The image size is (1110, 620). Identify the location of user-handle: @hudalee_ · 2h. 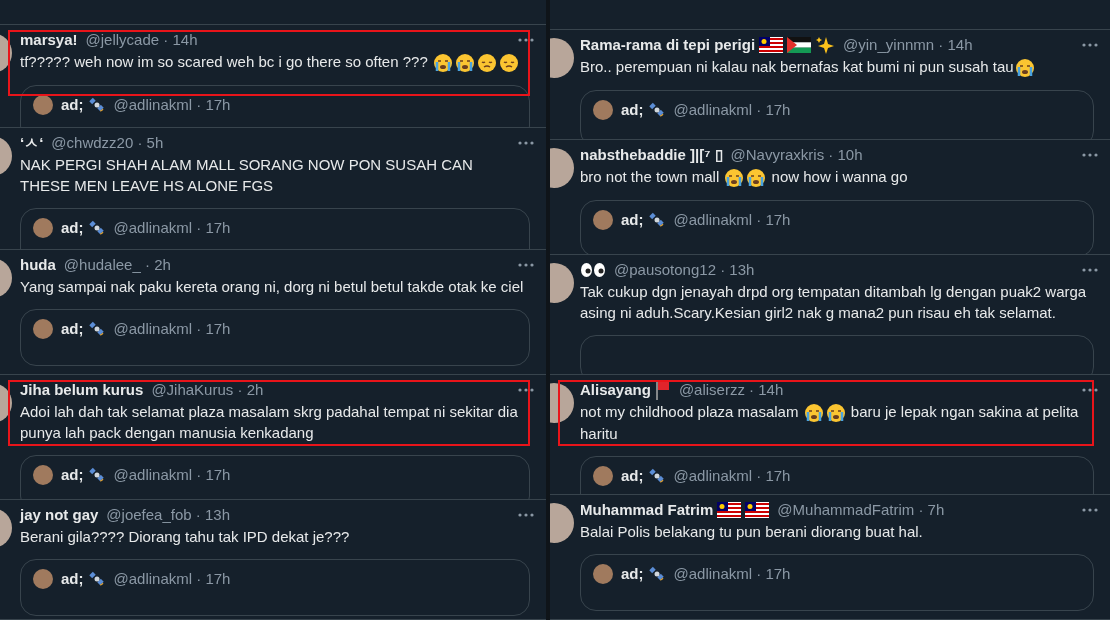
(117, 264).